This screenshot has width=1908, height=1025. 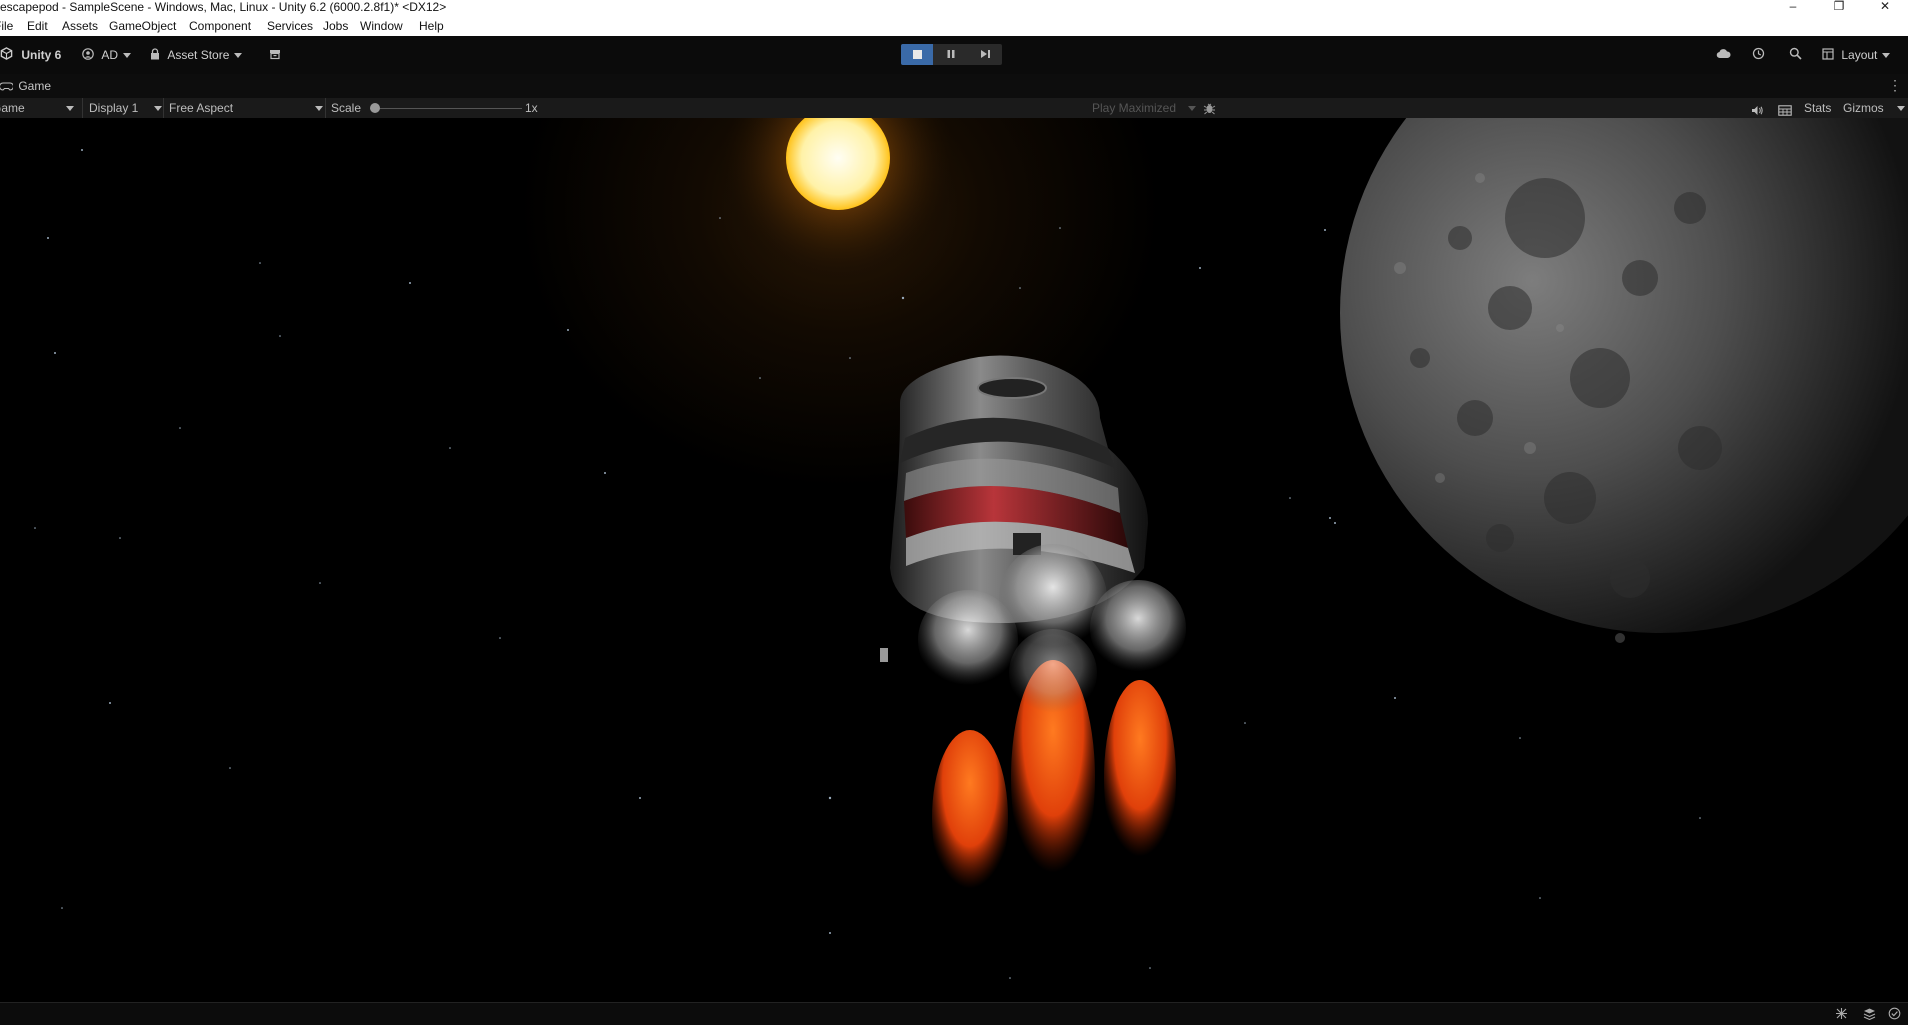 I want to click on asset-store-dropdown: Asset Store, so click(x=196, y=55).